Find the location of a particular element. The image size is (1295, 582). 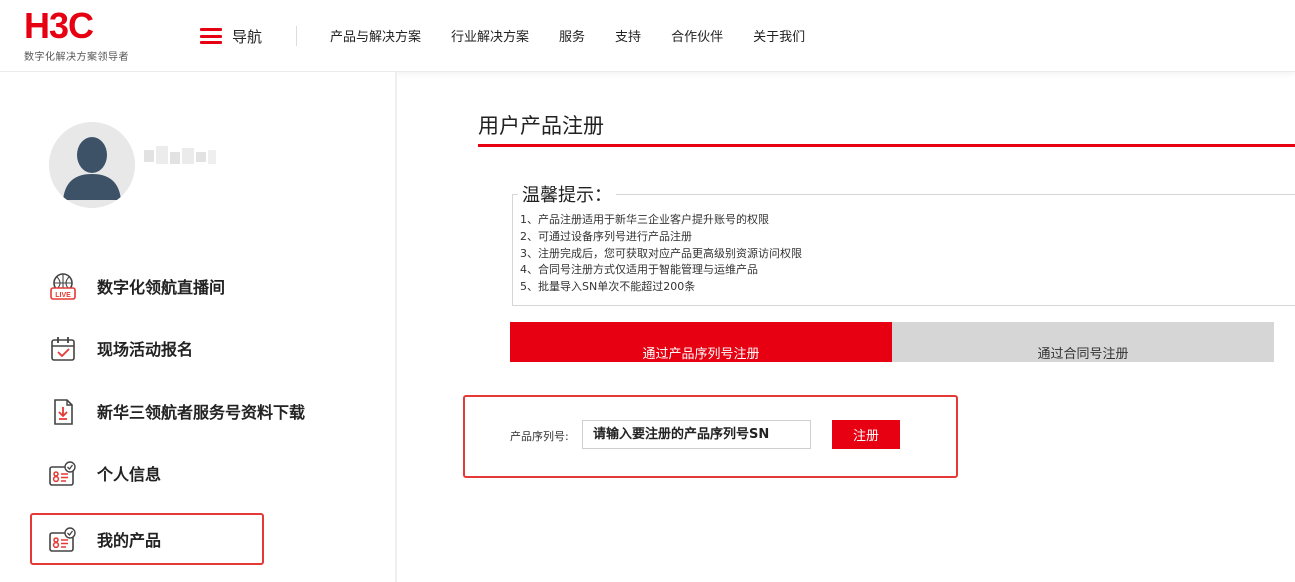

username-redacted is located at coordinates (181, 157).